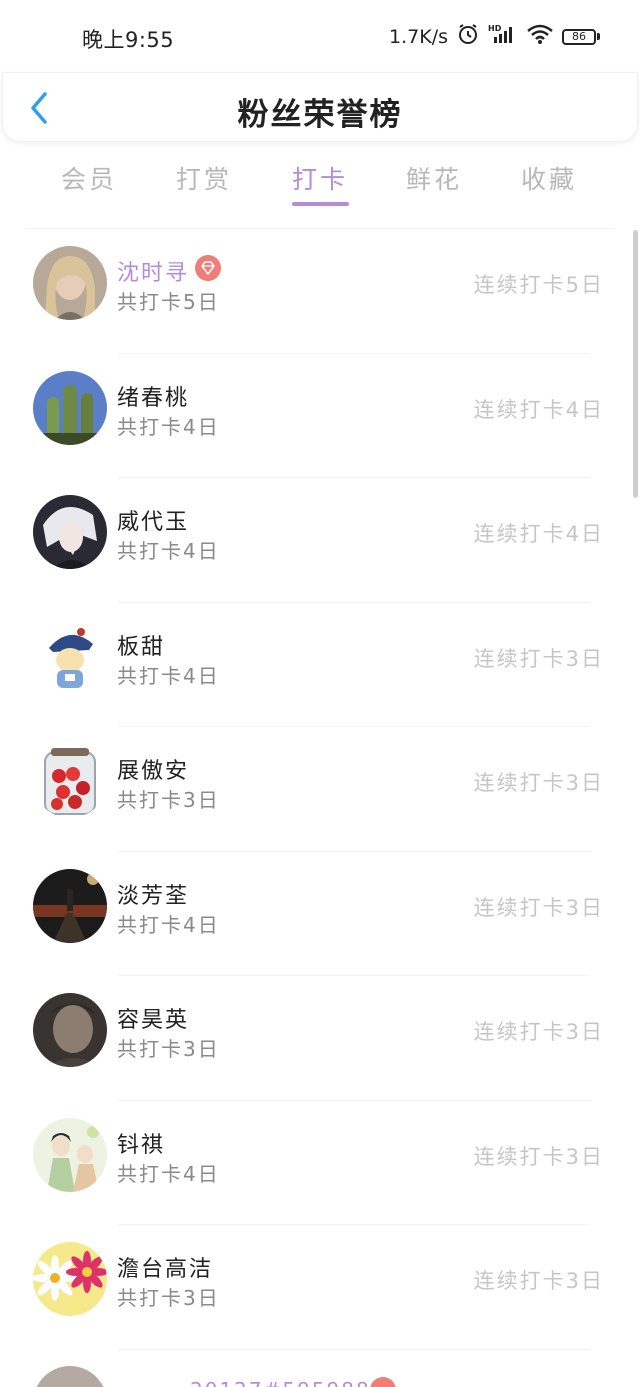 The height and width of the screenshot is (1387, 640). Describe the element at coordinates (89, 178) in the screenshot. I see `tab-member: 会员` at that location.